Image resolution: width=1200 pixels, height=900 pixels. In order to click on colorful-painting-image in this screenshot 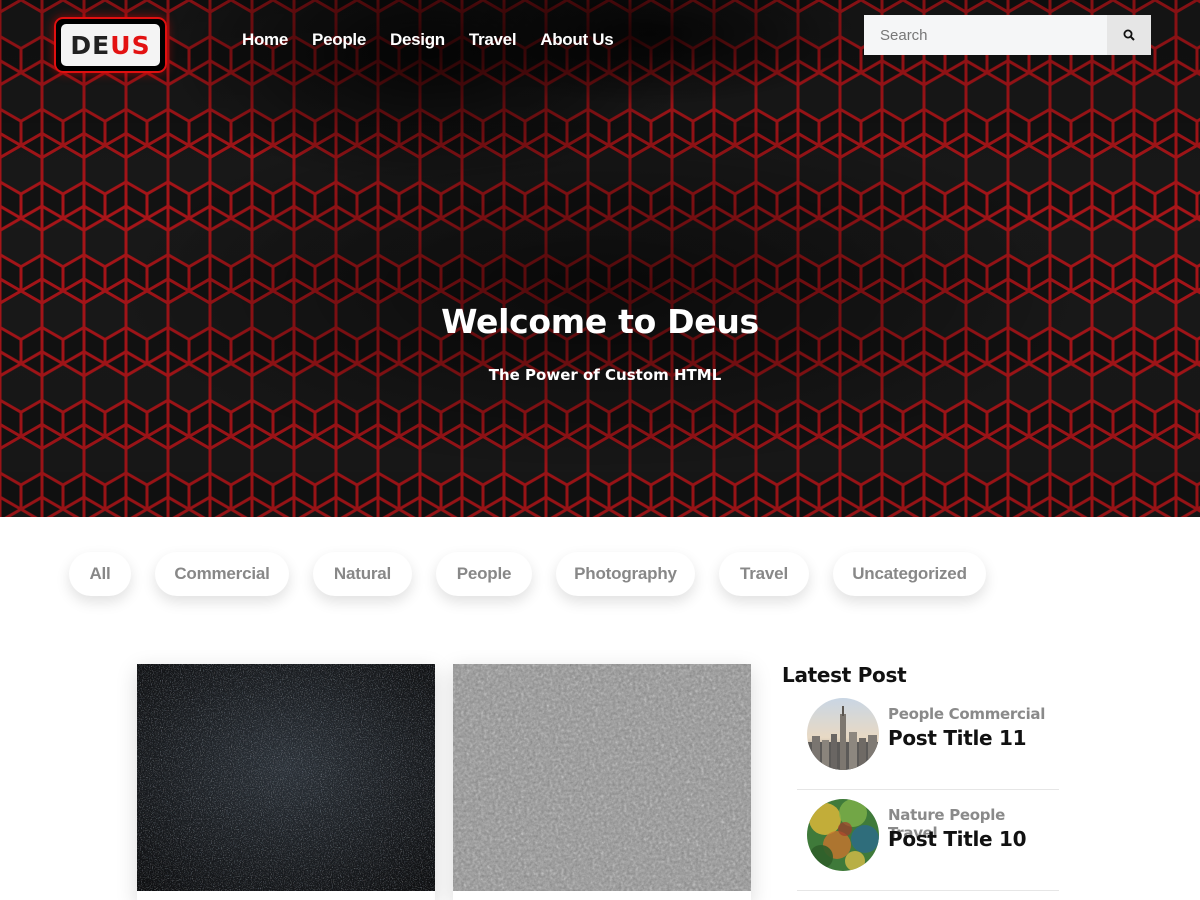, I will do `click(843, 835)`.